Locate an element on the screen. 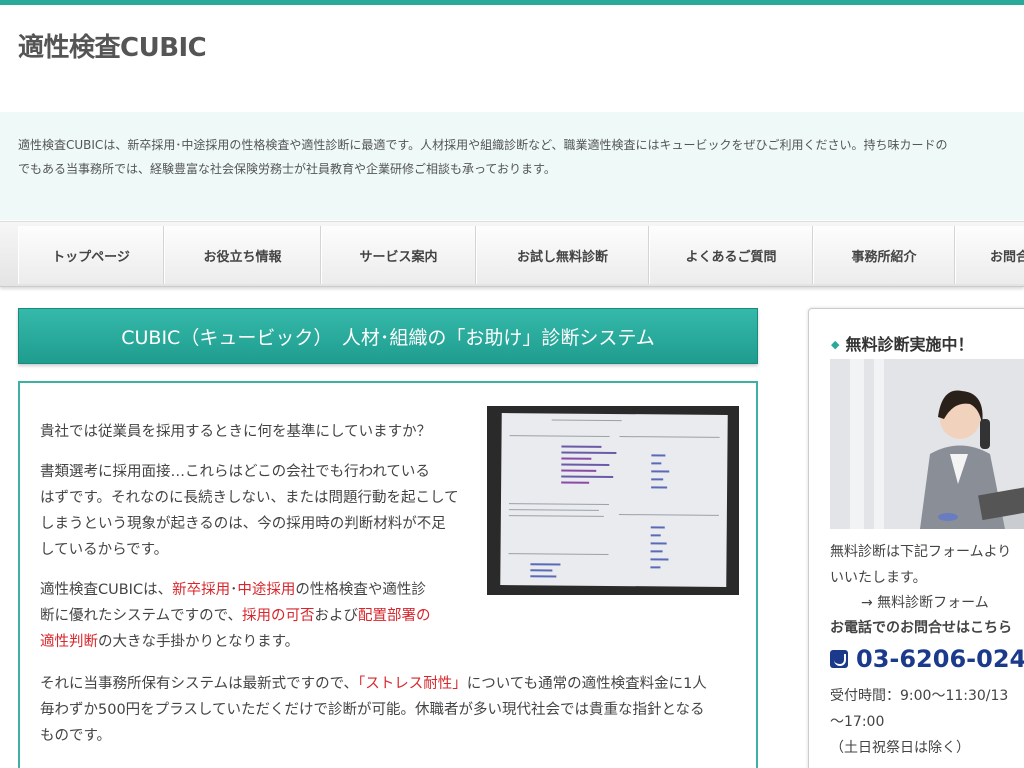 The width and height of the screenshot is (1024, 768). operator-illustration is located at coordinates (927, 444).